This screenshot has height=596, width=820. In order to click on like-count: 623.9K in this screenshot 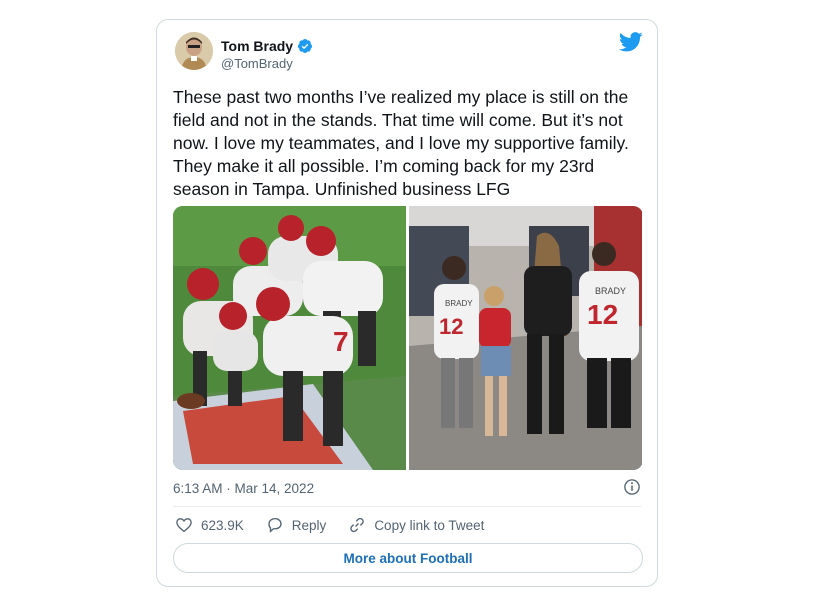, I will do `click(222, 525)`.